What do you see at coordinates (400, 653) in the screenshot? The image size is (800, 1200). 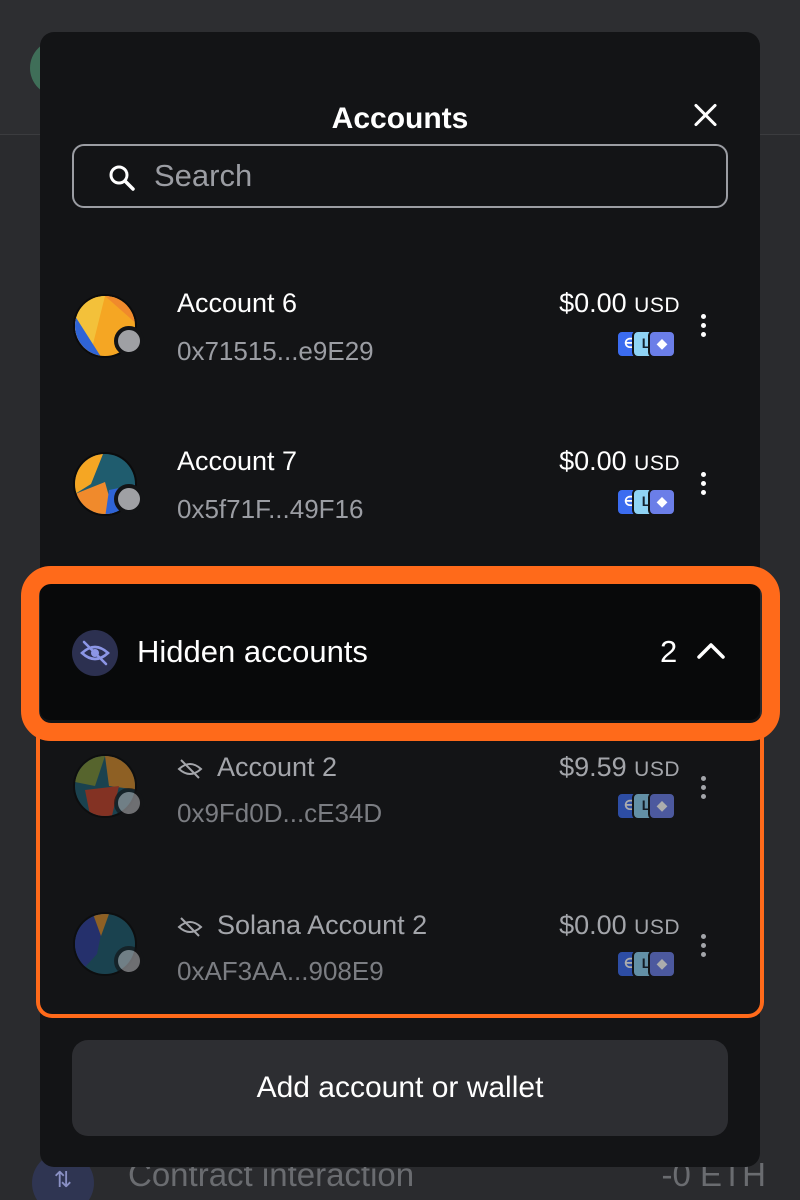 I see `highlight-outline` at bounding box center [400, 653].